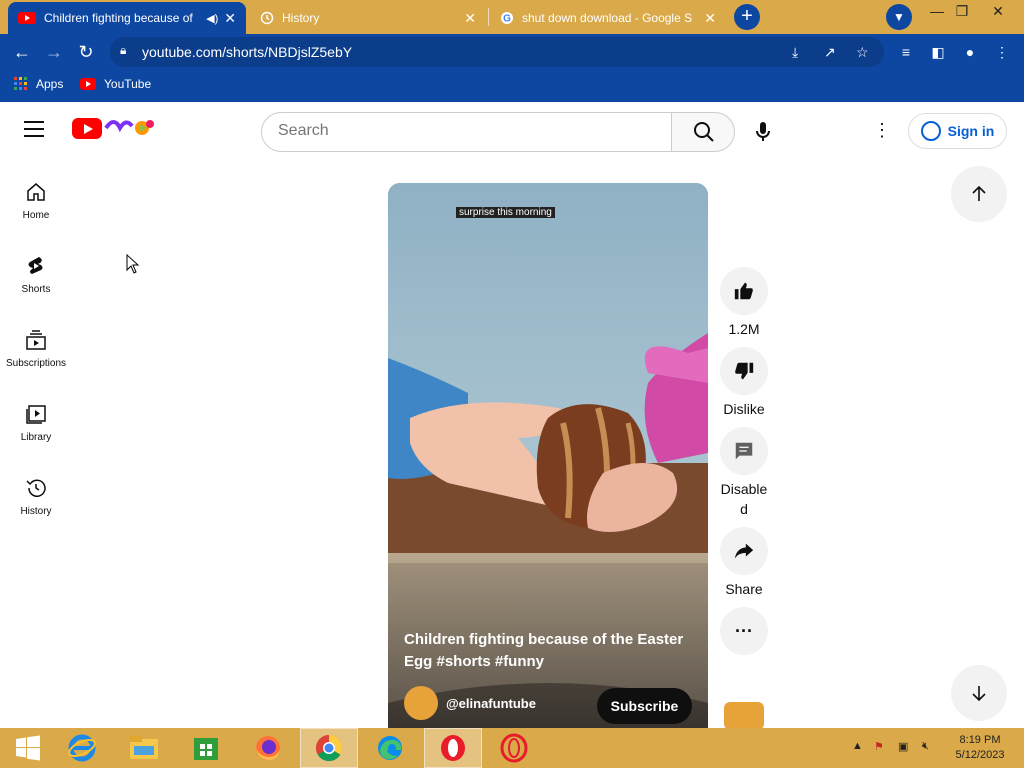  I want to click on search-field, so click(466, 132).